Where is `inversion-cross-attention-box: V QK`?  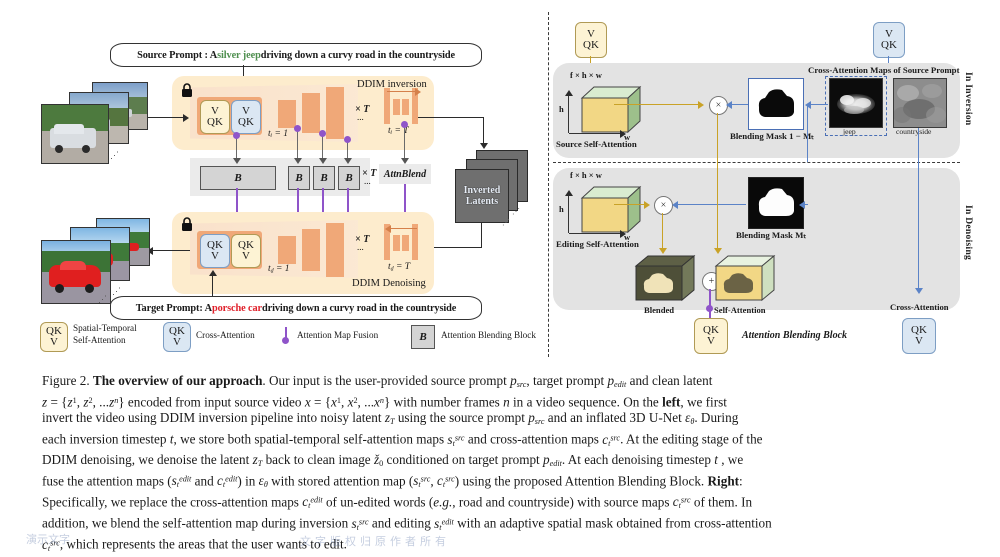 inversion-cross-attention-box: V QK is located at coordinates (246, 117).